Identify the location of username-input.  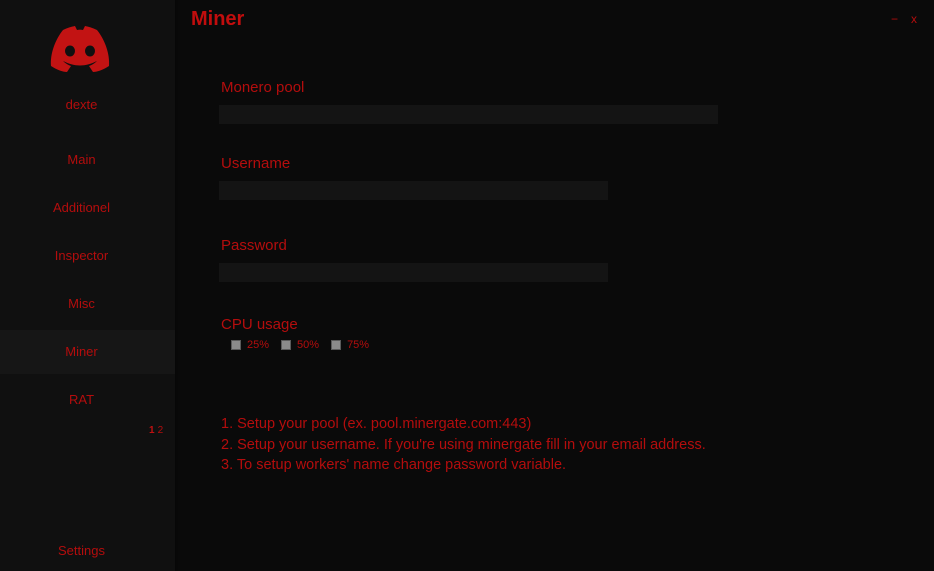
(413, 190).